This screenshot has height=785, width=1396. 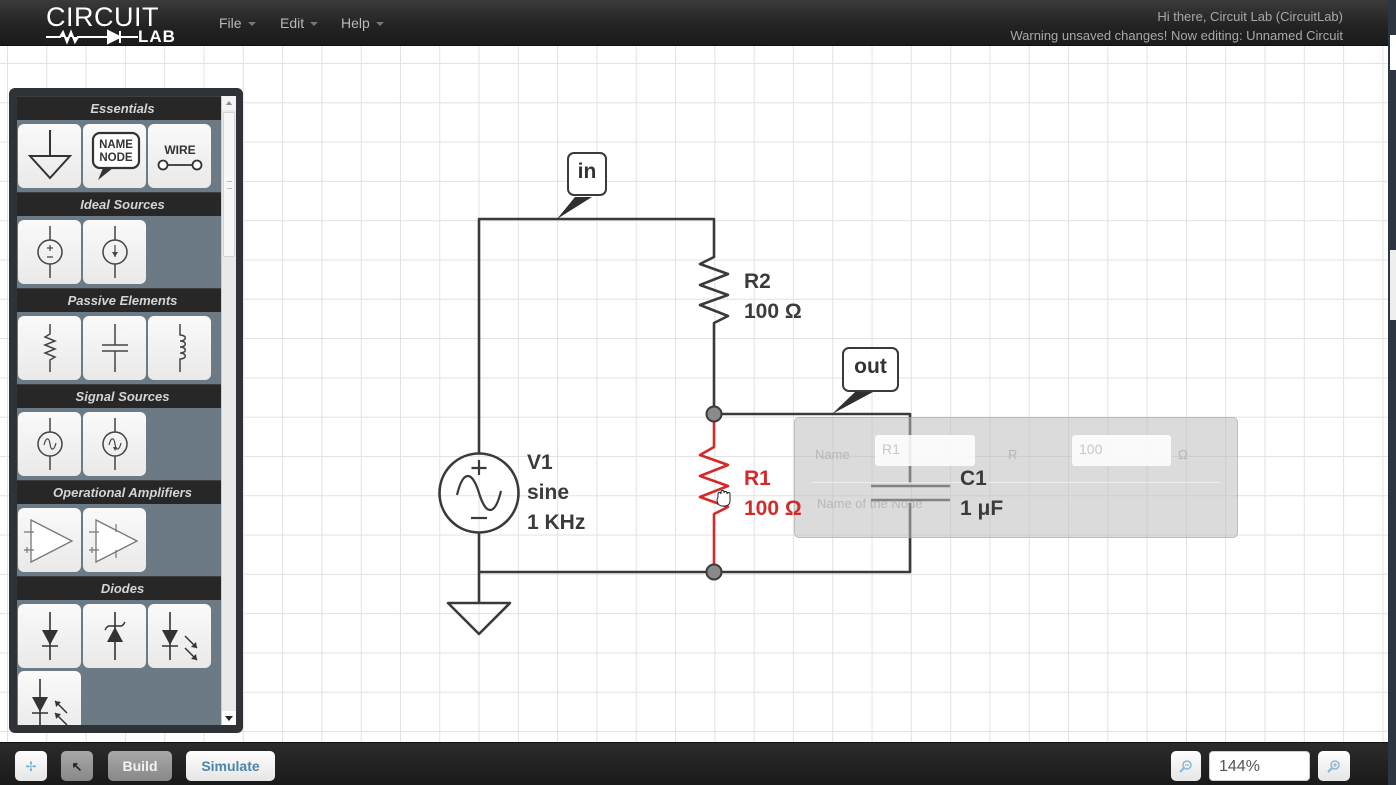 I want to click on name-input: R1, so click(x=925, y=450).